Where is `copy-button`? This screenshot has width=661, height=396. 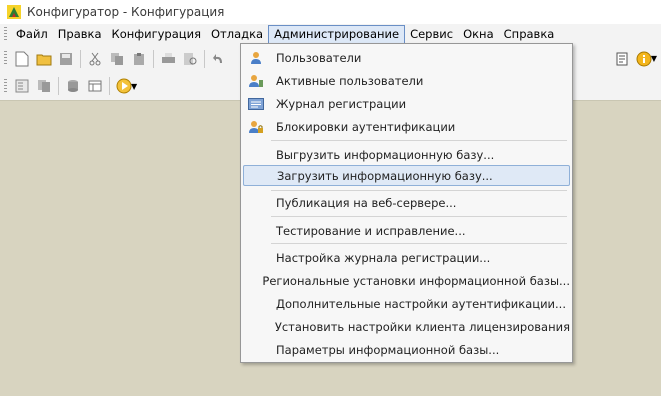 copy-button is located at coordinates (117, 59).